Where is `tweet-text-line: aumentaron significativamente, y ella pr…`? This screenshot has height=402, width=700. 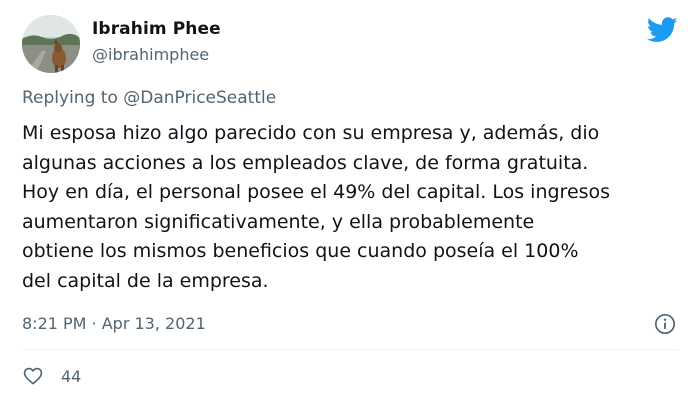
tweet-text-line: aumentaron significativamente, y ella pr… is located at coordinates (278, 221).